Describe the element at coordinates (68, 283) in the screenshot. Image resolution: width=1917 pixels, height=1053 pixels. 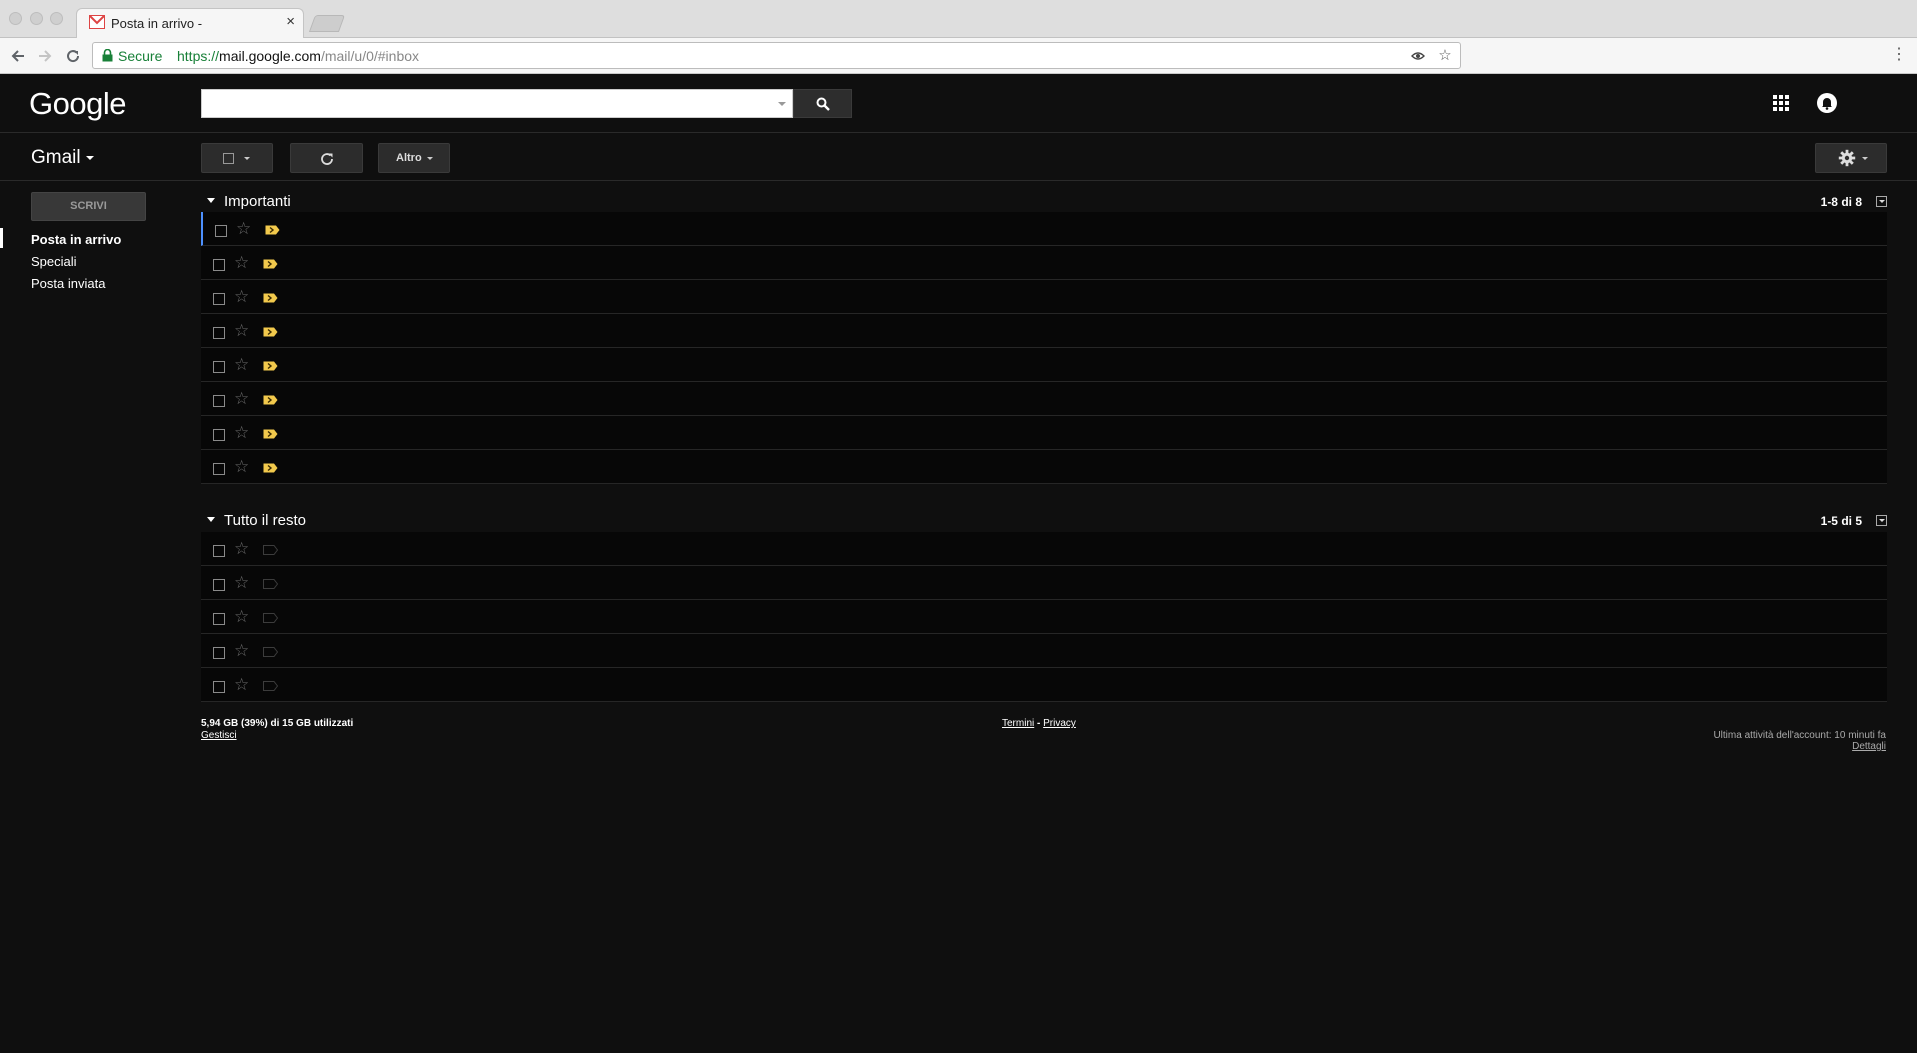
I see `sidebar-item-sent: Posta inviata` at that location.